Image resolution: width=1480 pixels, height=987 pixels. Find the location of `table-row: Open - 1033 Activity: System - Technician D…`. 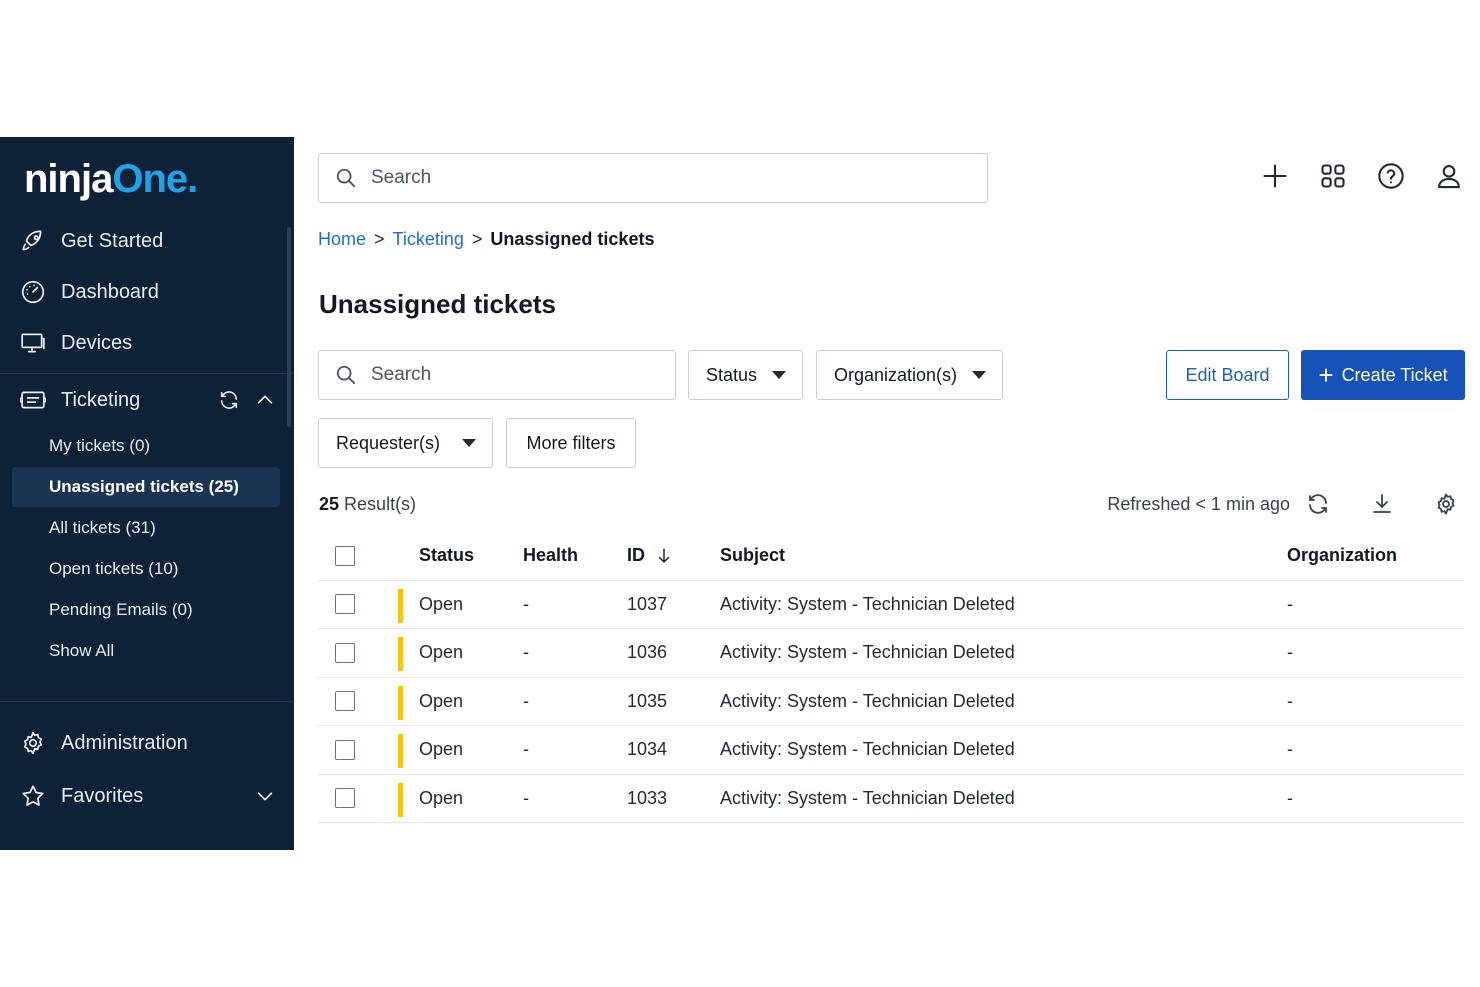

table-row: Open - 1033 Activity: System - Technician D… is located at coordinates (891, 799).